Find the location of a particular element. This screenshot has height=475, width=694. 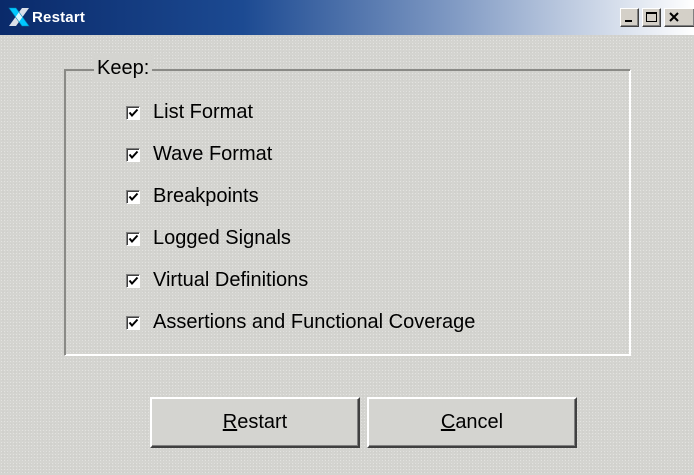

checkbox-label: Virtual Definitions is located at coordinates (231, 280).